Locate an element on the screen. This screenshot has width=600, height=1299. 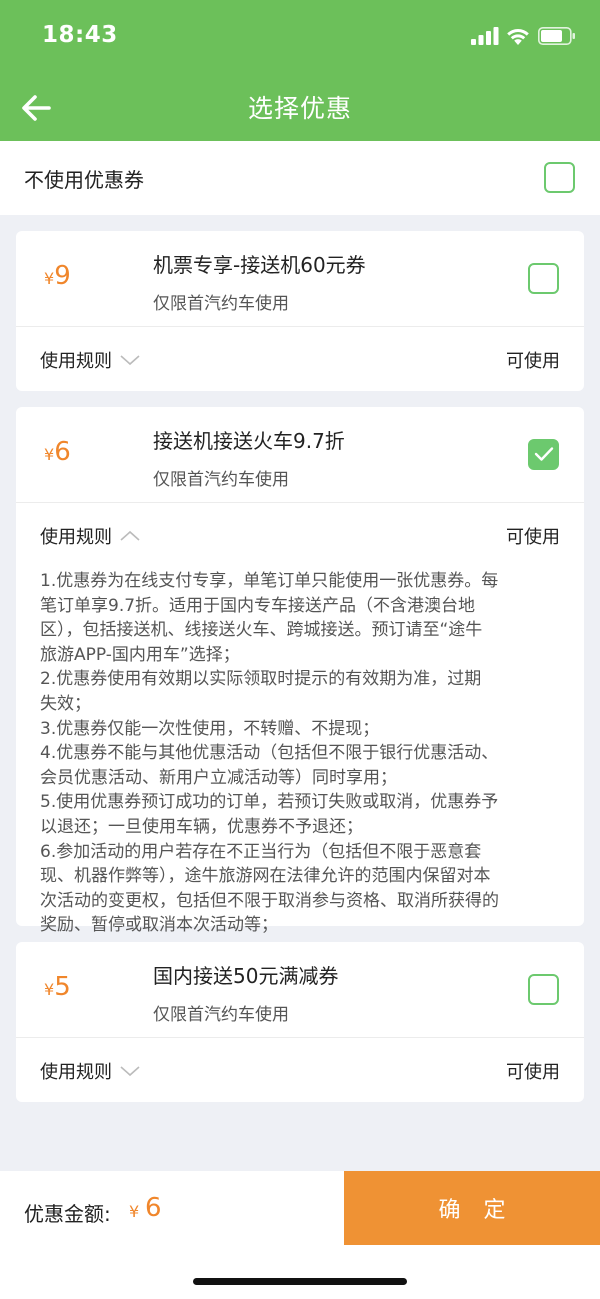
coupon-card-header: ¥5 国内接送50元满减券 仅限首汽约车使用 is located at coordinates (300, 990).